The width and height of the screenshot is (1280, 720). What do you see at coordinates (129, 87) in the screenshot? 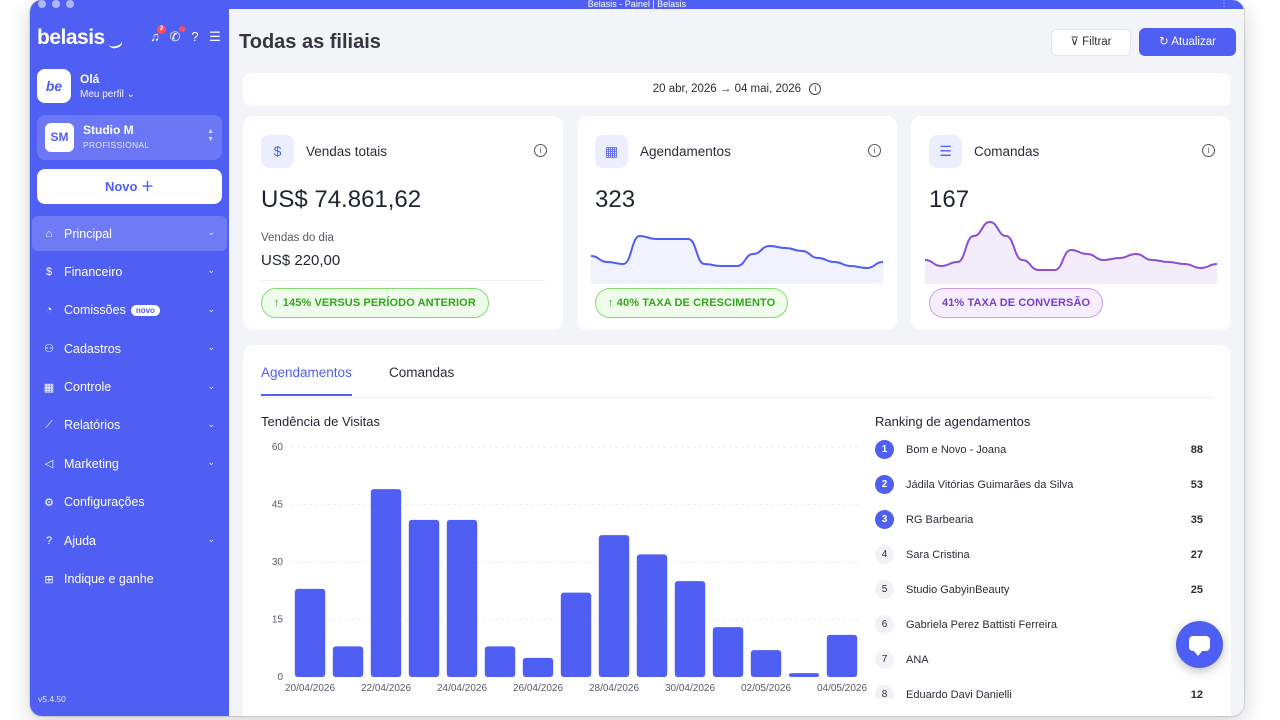
I see `profile: be Olá Meu perfil ⌄` at bounding box center [129, 87].